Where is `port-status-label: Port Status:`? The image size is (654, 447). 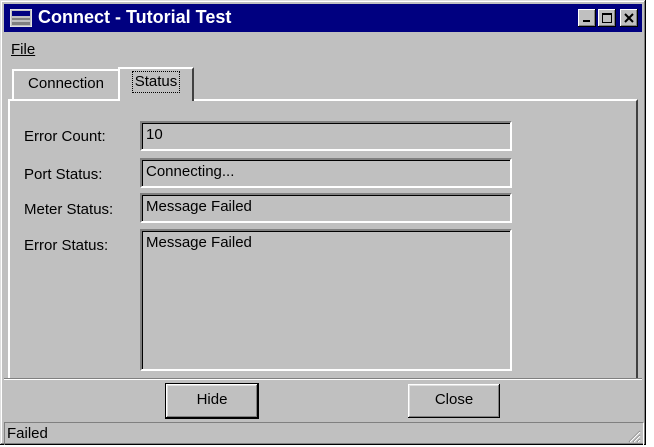
port-status-label: Port Status: is located at coordinates (63, 174).